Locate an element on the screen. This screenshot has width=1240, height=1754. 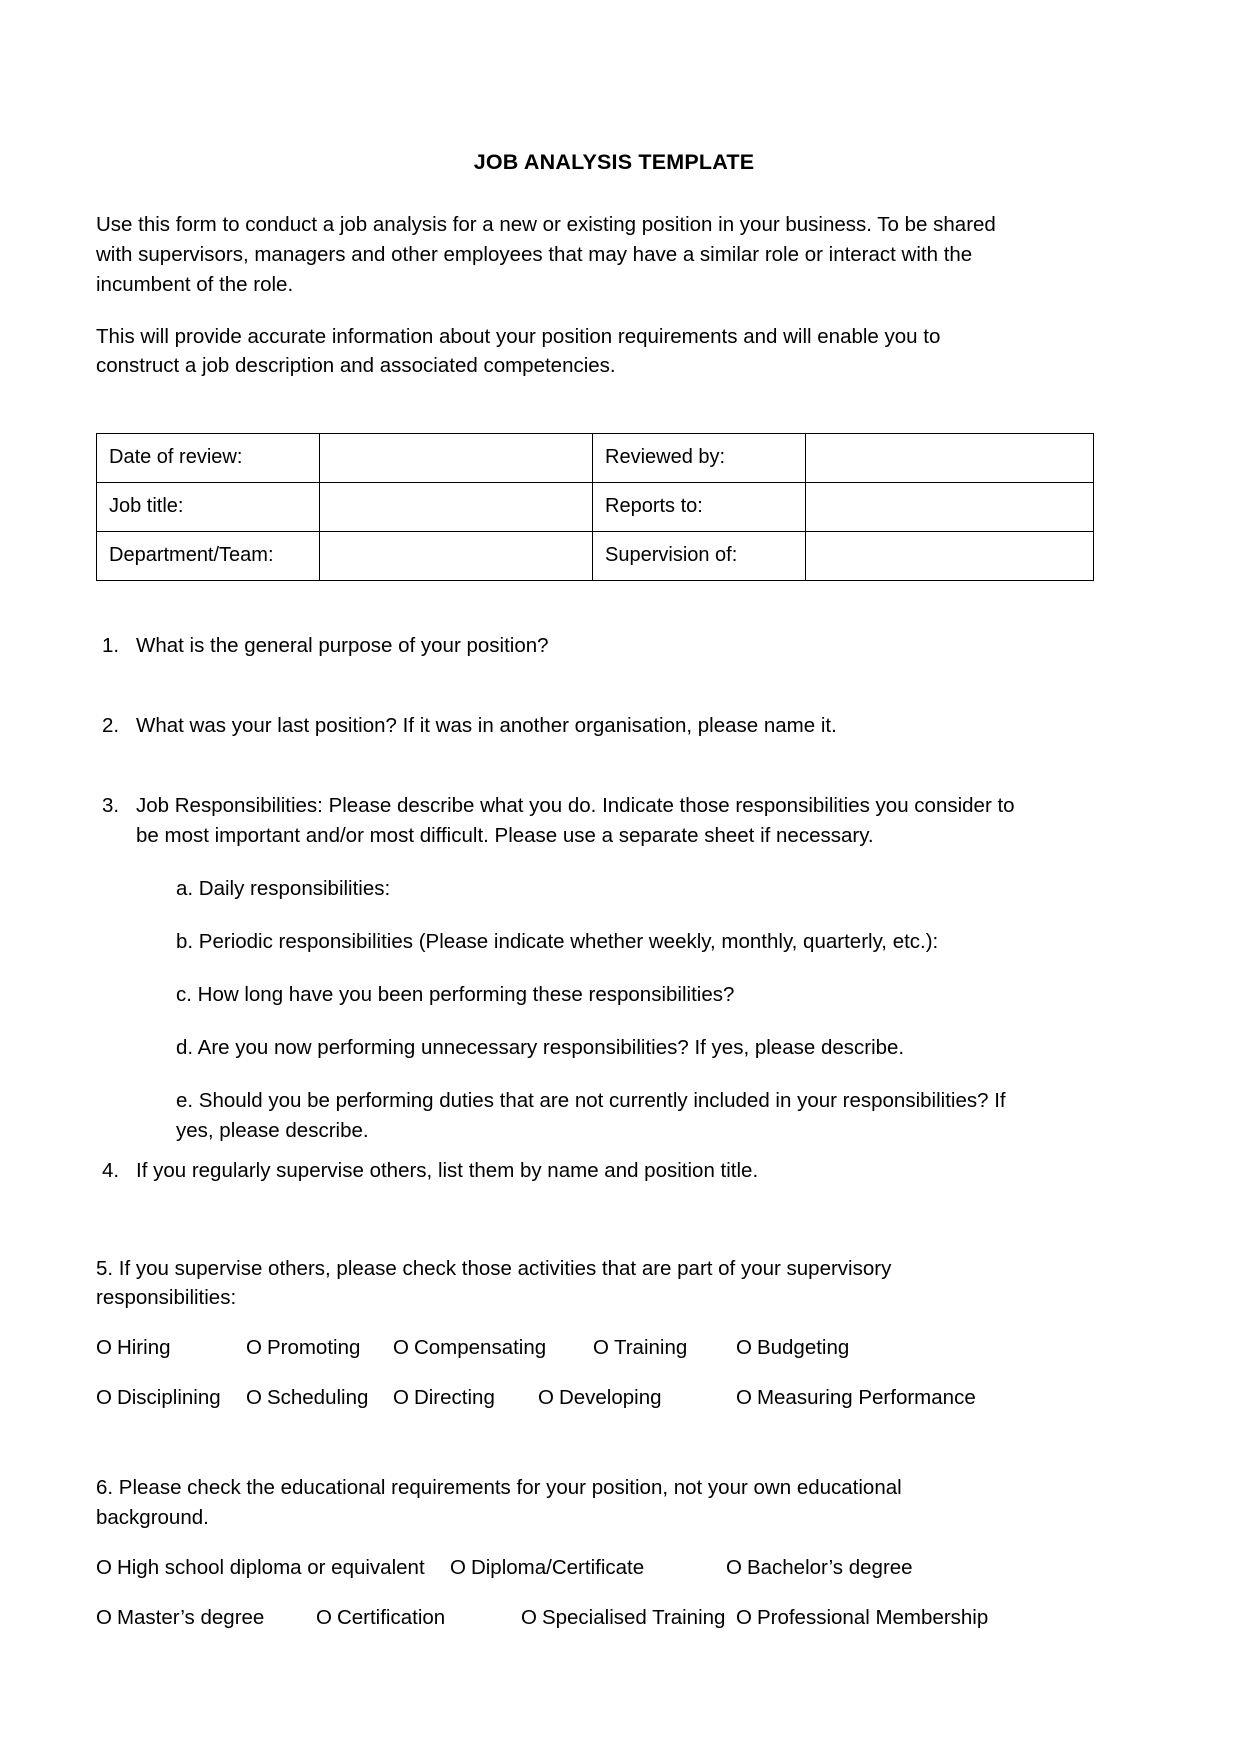
checkbox-option-directing: O Directing is located at coordinates (465, 1398).